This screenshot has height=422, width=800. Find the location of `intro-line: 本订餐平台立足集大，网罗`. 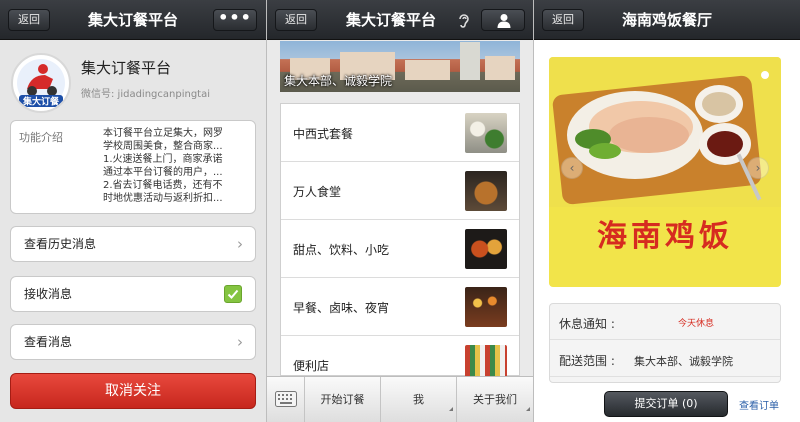

intro-line: 本订餐平台立足集大，网罗 is located at coordinates (163, 133).